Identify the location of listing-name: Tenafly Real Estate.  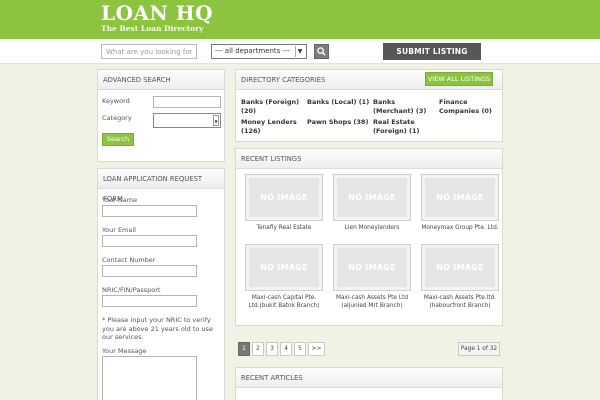
(284, 229).